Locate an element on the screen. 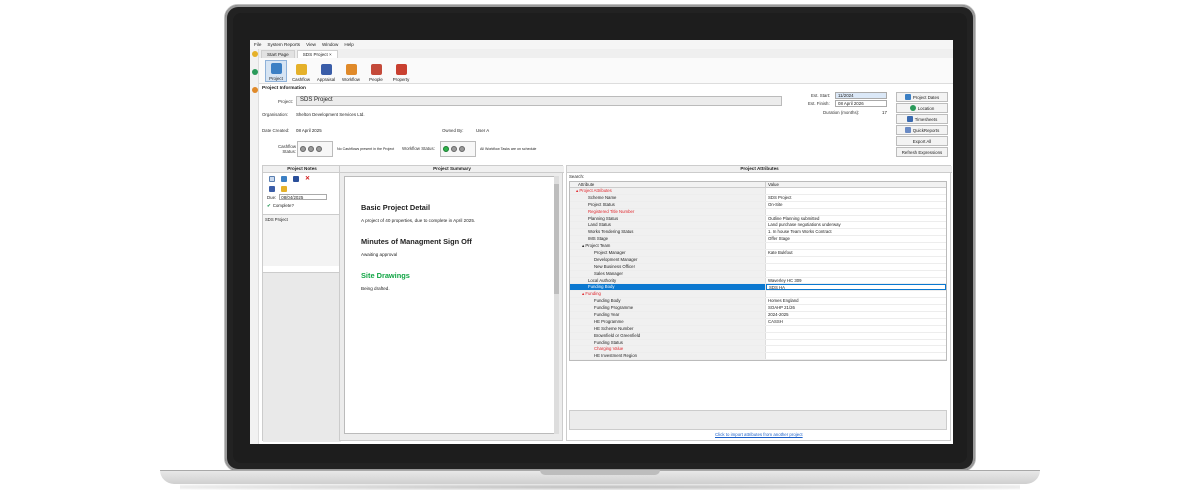  close-icon: × is located at coordinates (330, 54).